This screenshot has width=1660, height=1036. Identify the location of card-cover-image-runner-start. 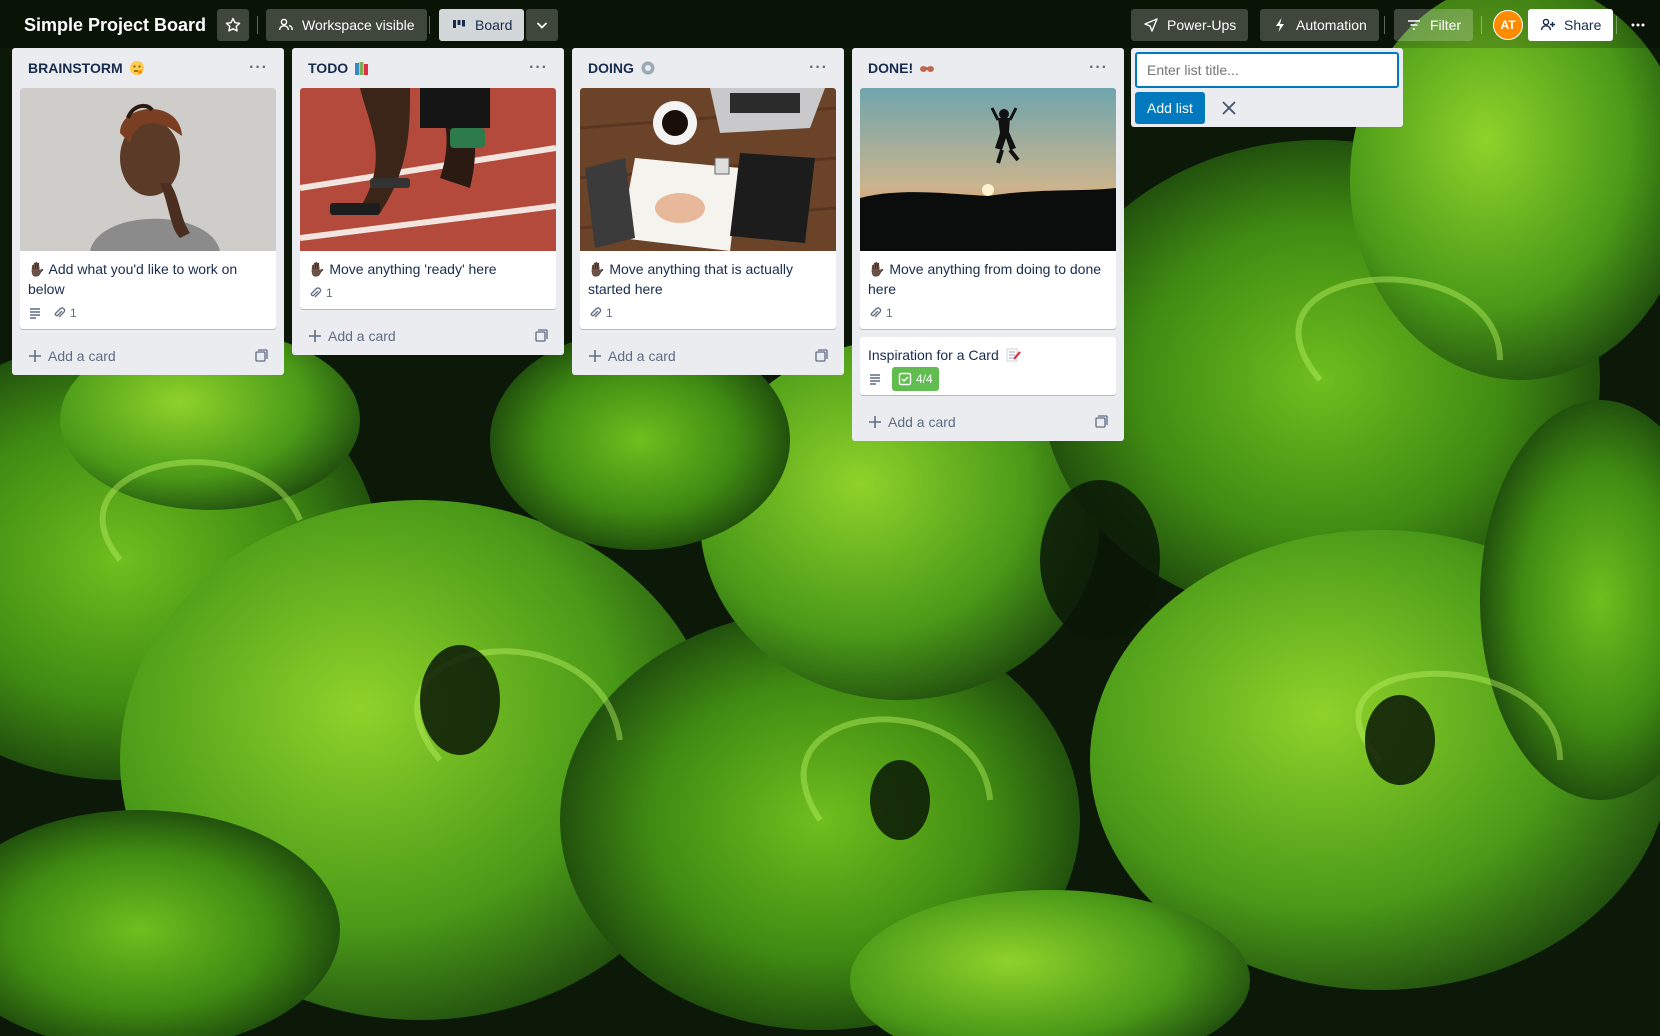
(428, 169).